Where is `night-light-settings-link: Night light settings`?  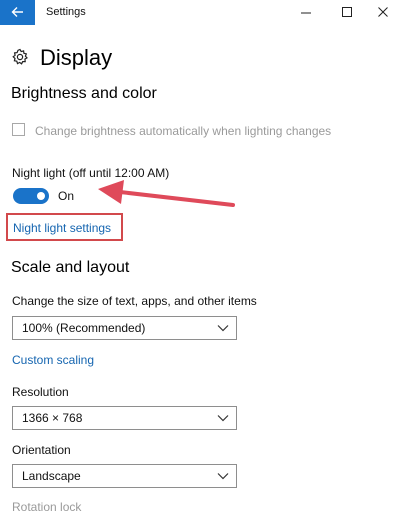
night-light-settings-link: Night light settings is located at coordinates (62, 228).